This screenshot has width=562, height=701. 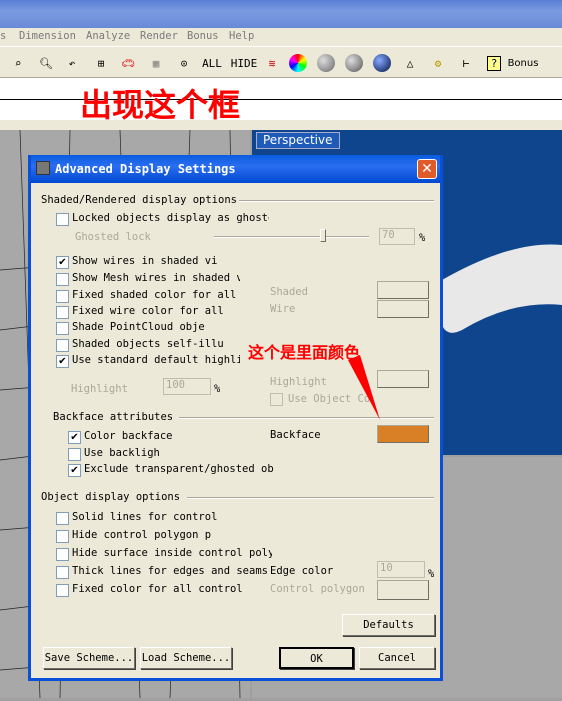 I want to click on dialog-title: Advanced Display Settings, so click(x=145, y=169).